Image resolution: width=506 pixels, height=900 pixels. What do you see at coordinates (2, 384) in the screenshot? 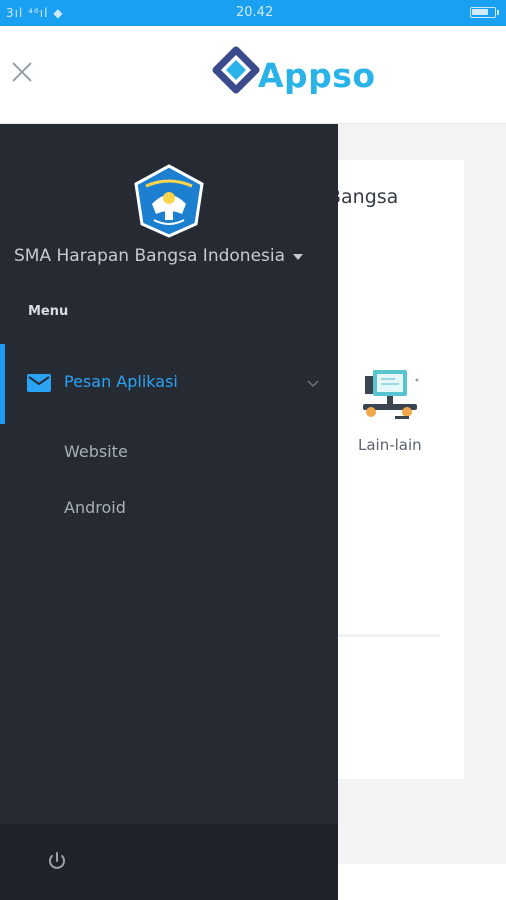
I see `active-indicator` at bounding box center [2, 384].